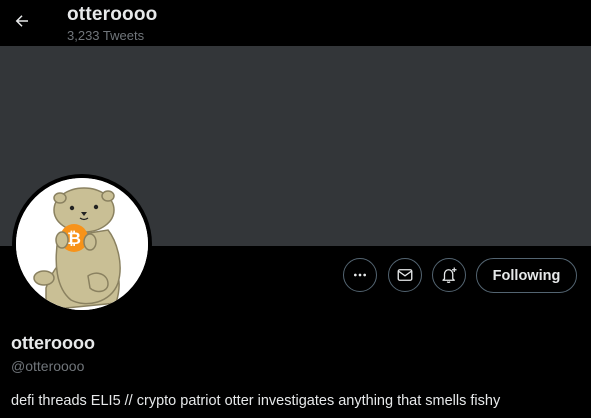 The width and height of the screenshot is (591, 418). I want to click on back-button, so click(22, 21).